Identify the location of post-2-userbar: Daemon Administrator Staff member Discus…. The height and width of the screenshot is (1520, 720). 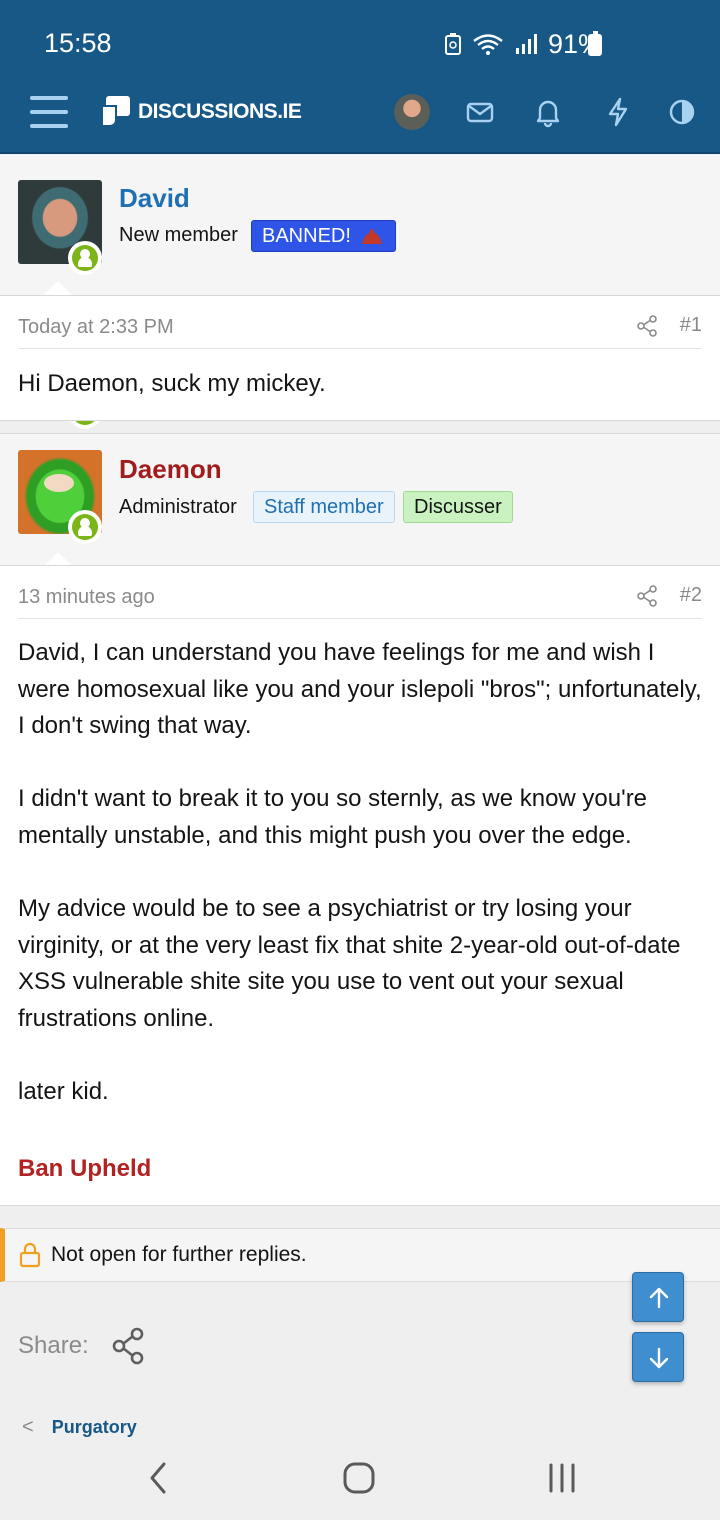
(360, 500).